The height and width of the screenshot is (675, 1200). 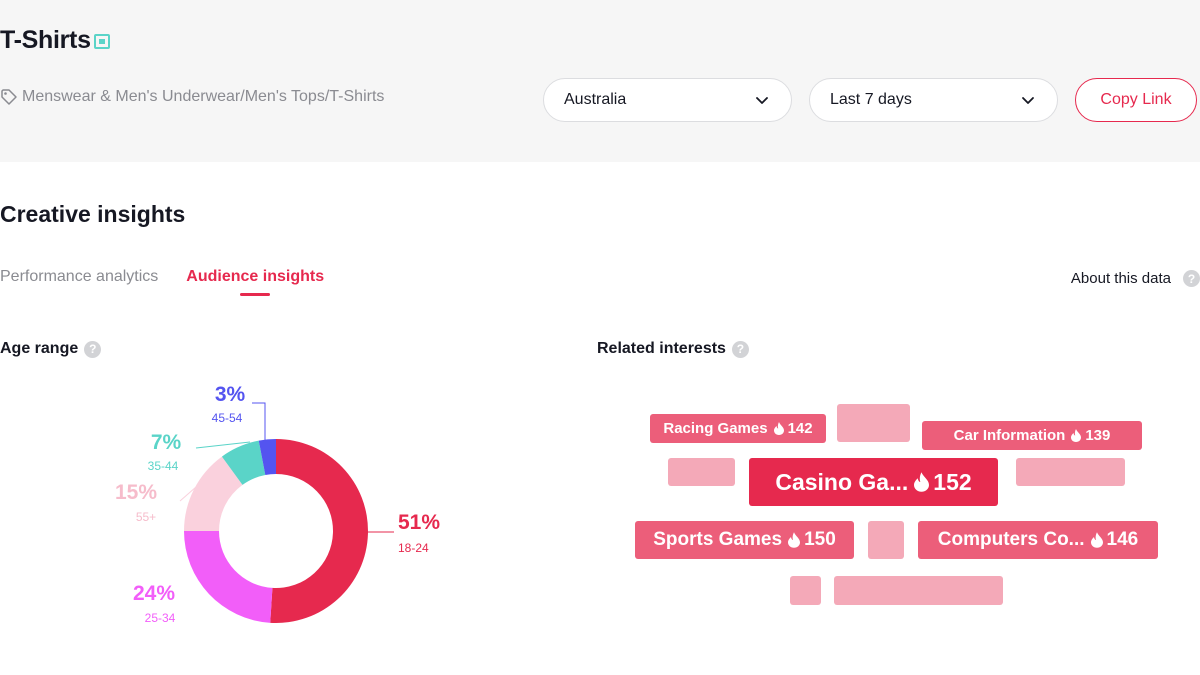 What do you see at coordinates (1136, 100) in the screenshot?
I see `copy-link-button: Copy Link` at bounding box center [1136, 100].